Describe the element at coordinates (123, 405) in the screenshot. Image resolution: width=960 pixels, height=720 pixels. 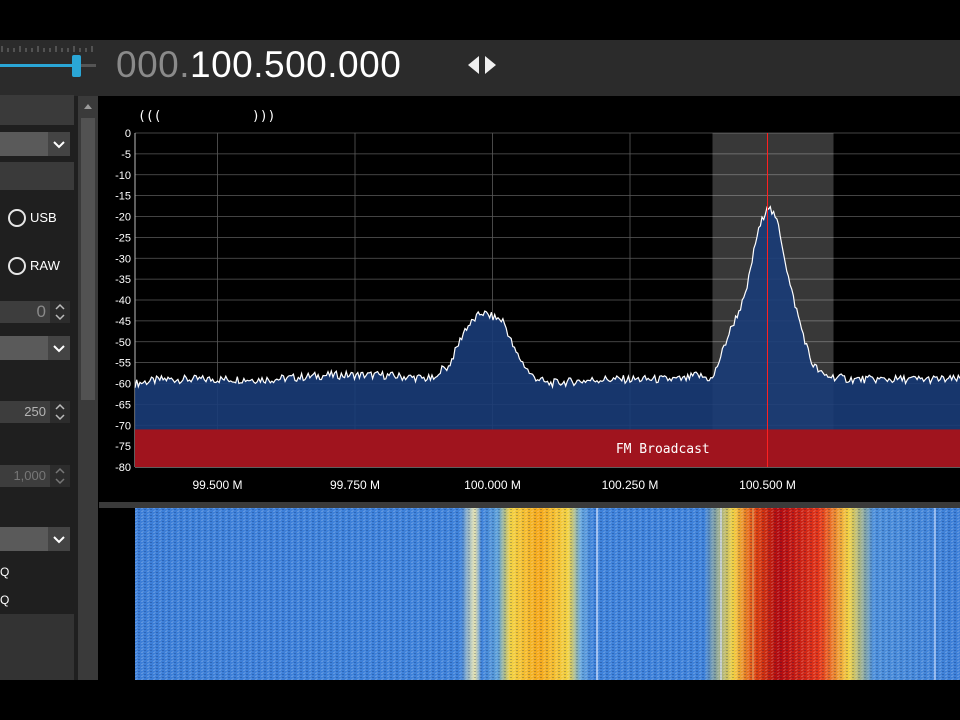
I see `y-tick-label: -65` at that location.